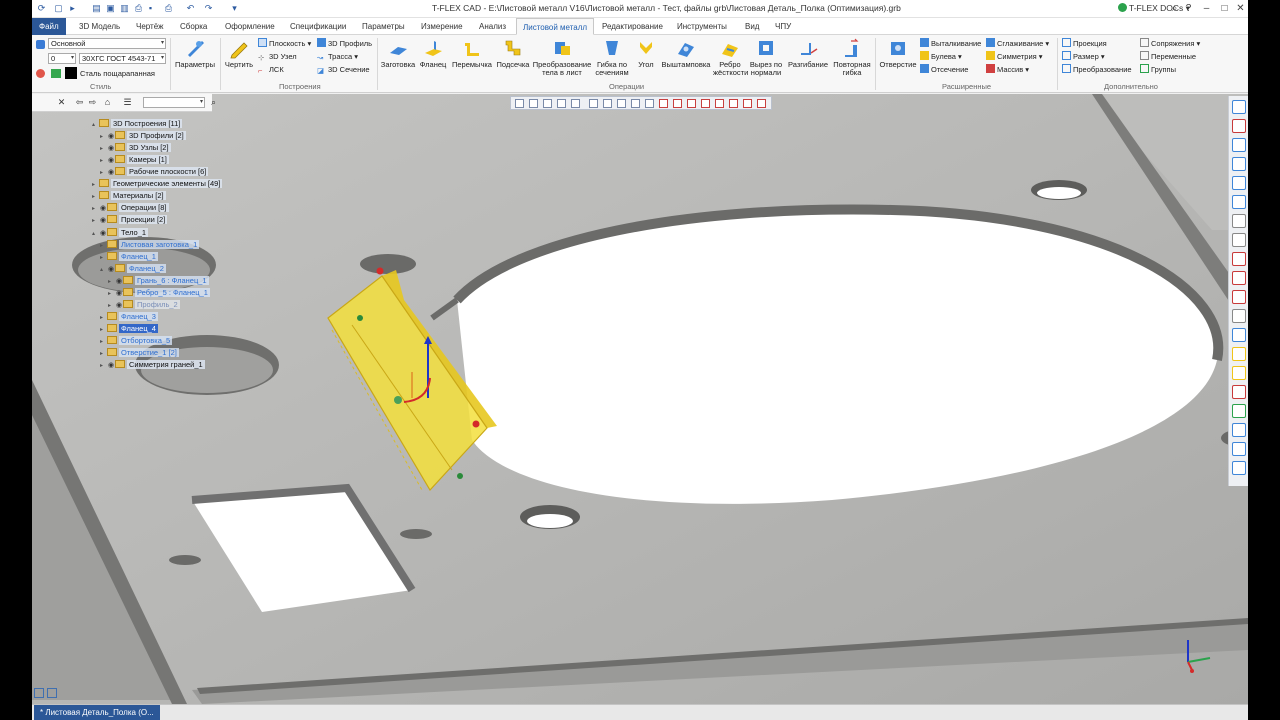 Image resolution: width=1280 pixels, height=720 pixels. Describe the element at coordinates (143, 135) in the screenshot. I see `tree-item: ▸ ◉ 3D Профили [2]` at that location.